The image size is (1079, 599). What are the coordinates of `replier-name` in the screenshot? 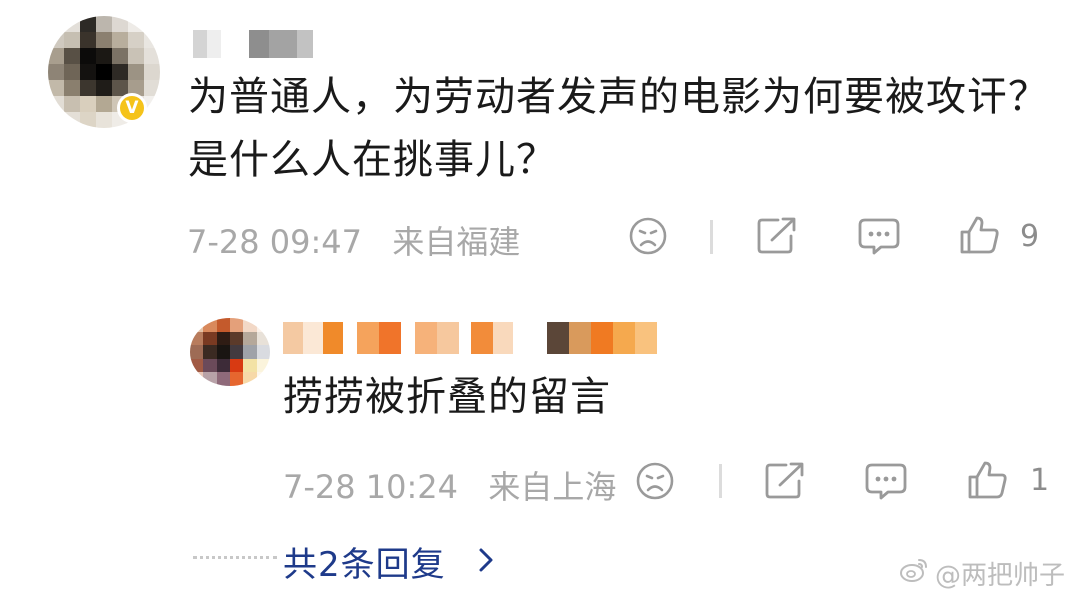 It's located at (470, 338).